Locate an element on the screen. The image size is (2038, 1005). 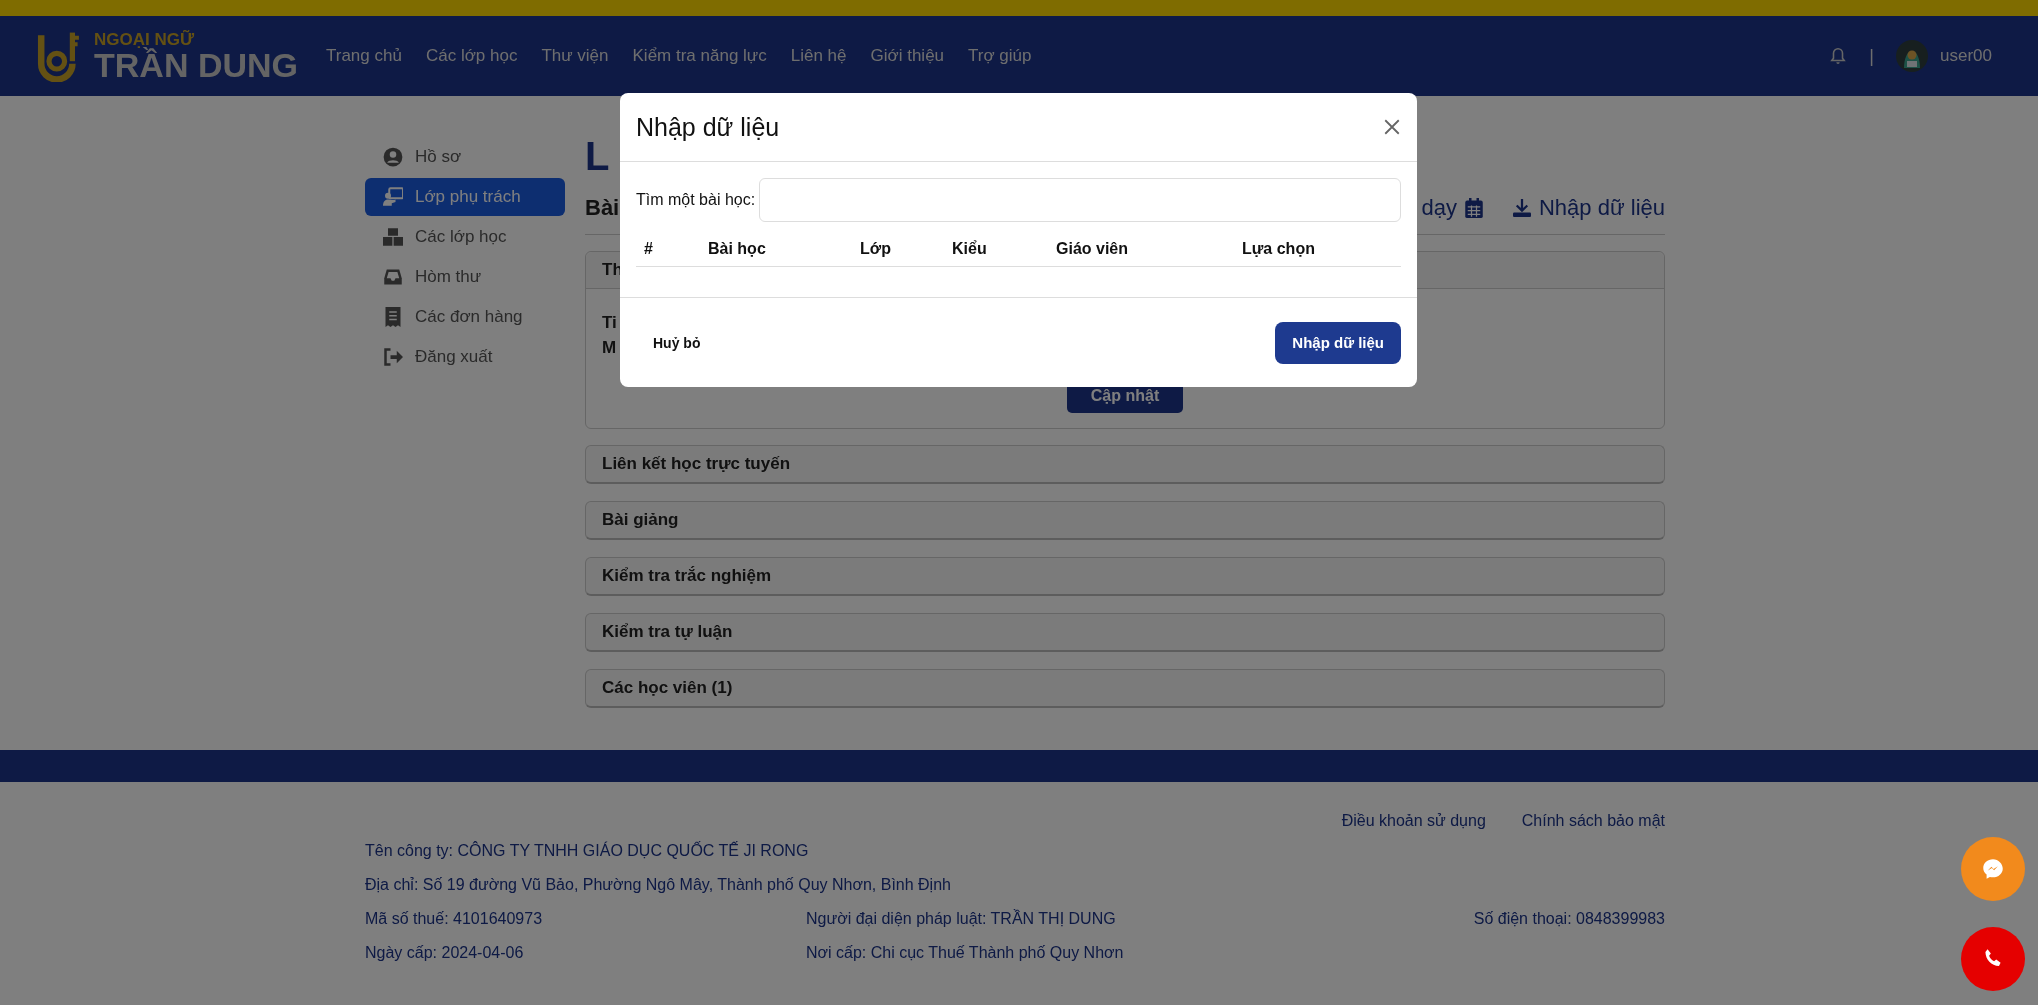
footer-text: Nơi cấp: Chi cục Thuế Thành phố Quy Nhơn is located at coordinates (965, 953).